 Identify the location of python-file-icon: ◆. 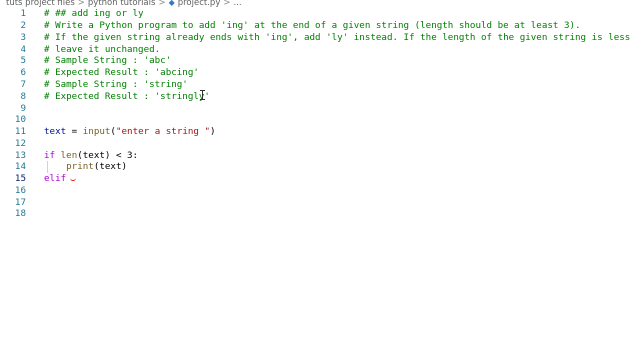
(171, 3).